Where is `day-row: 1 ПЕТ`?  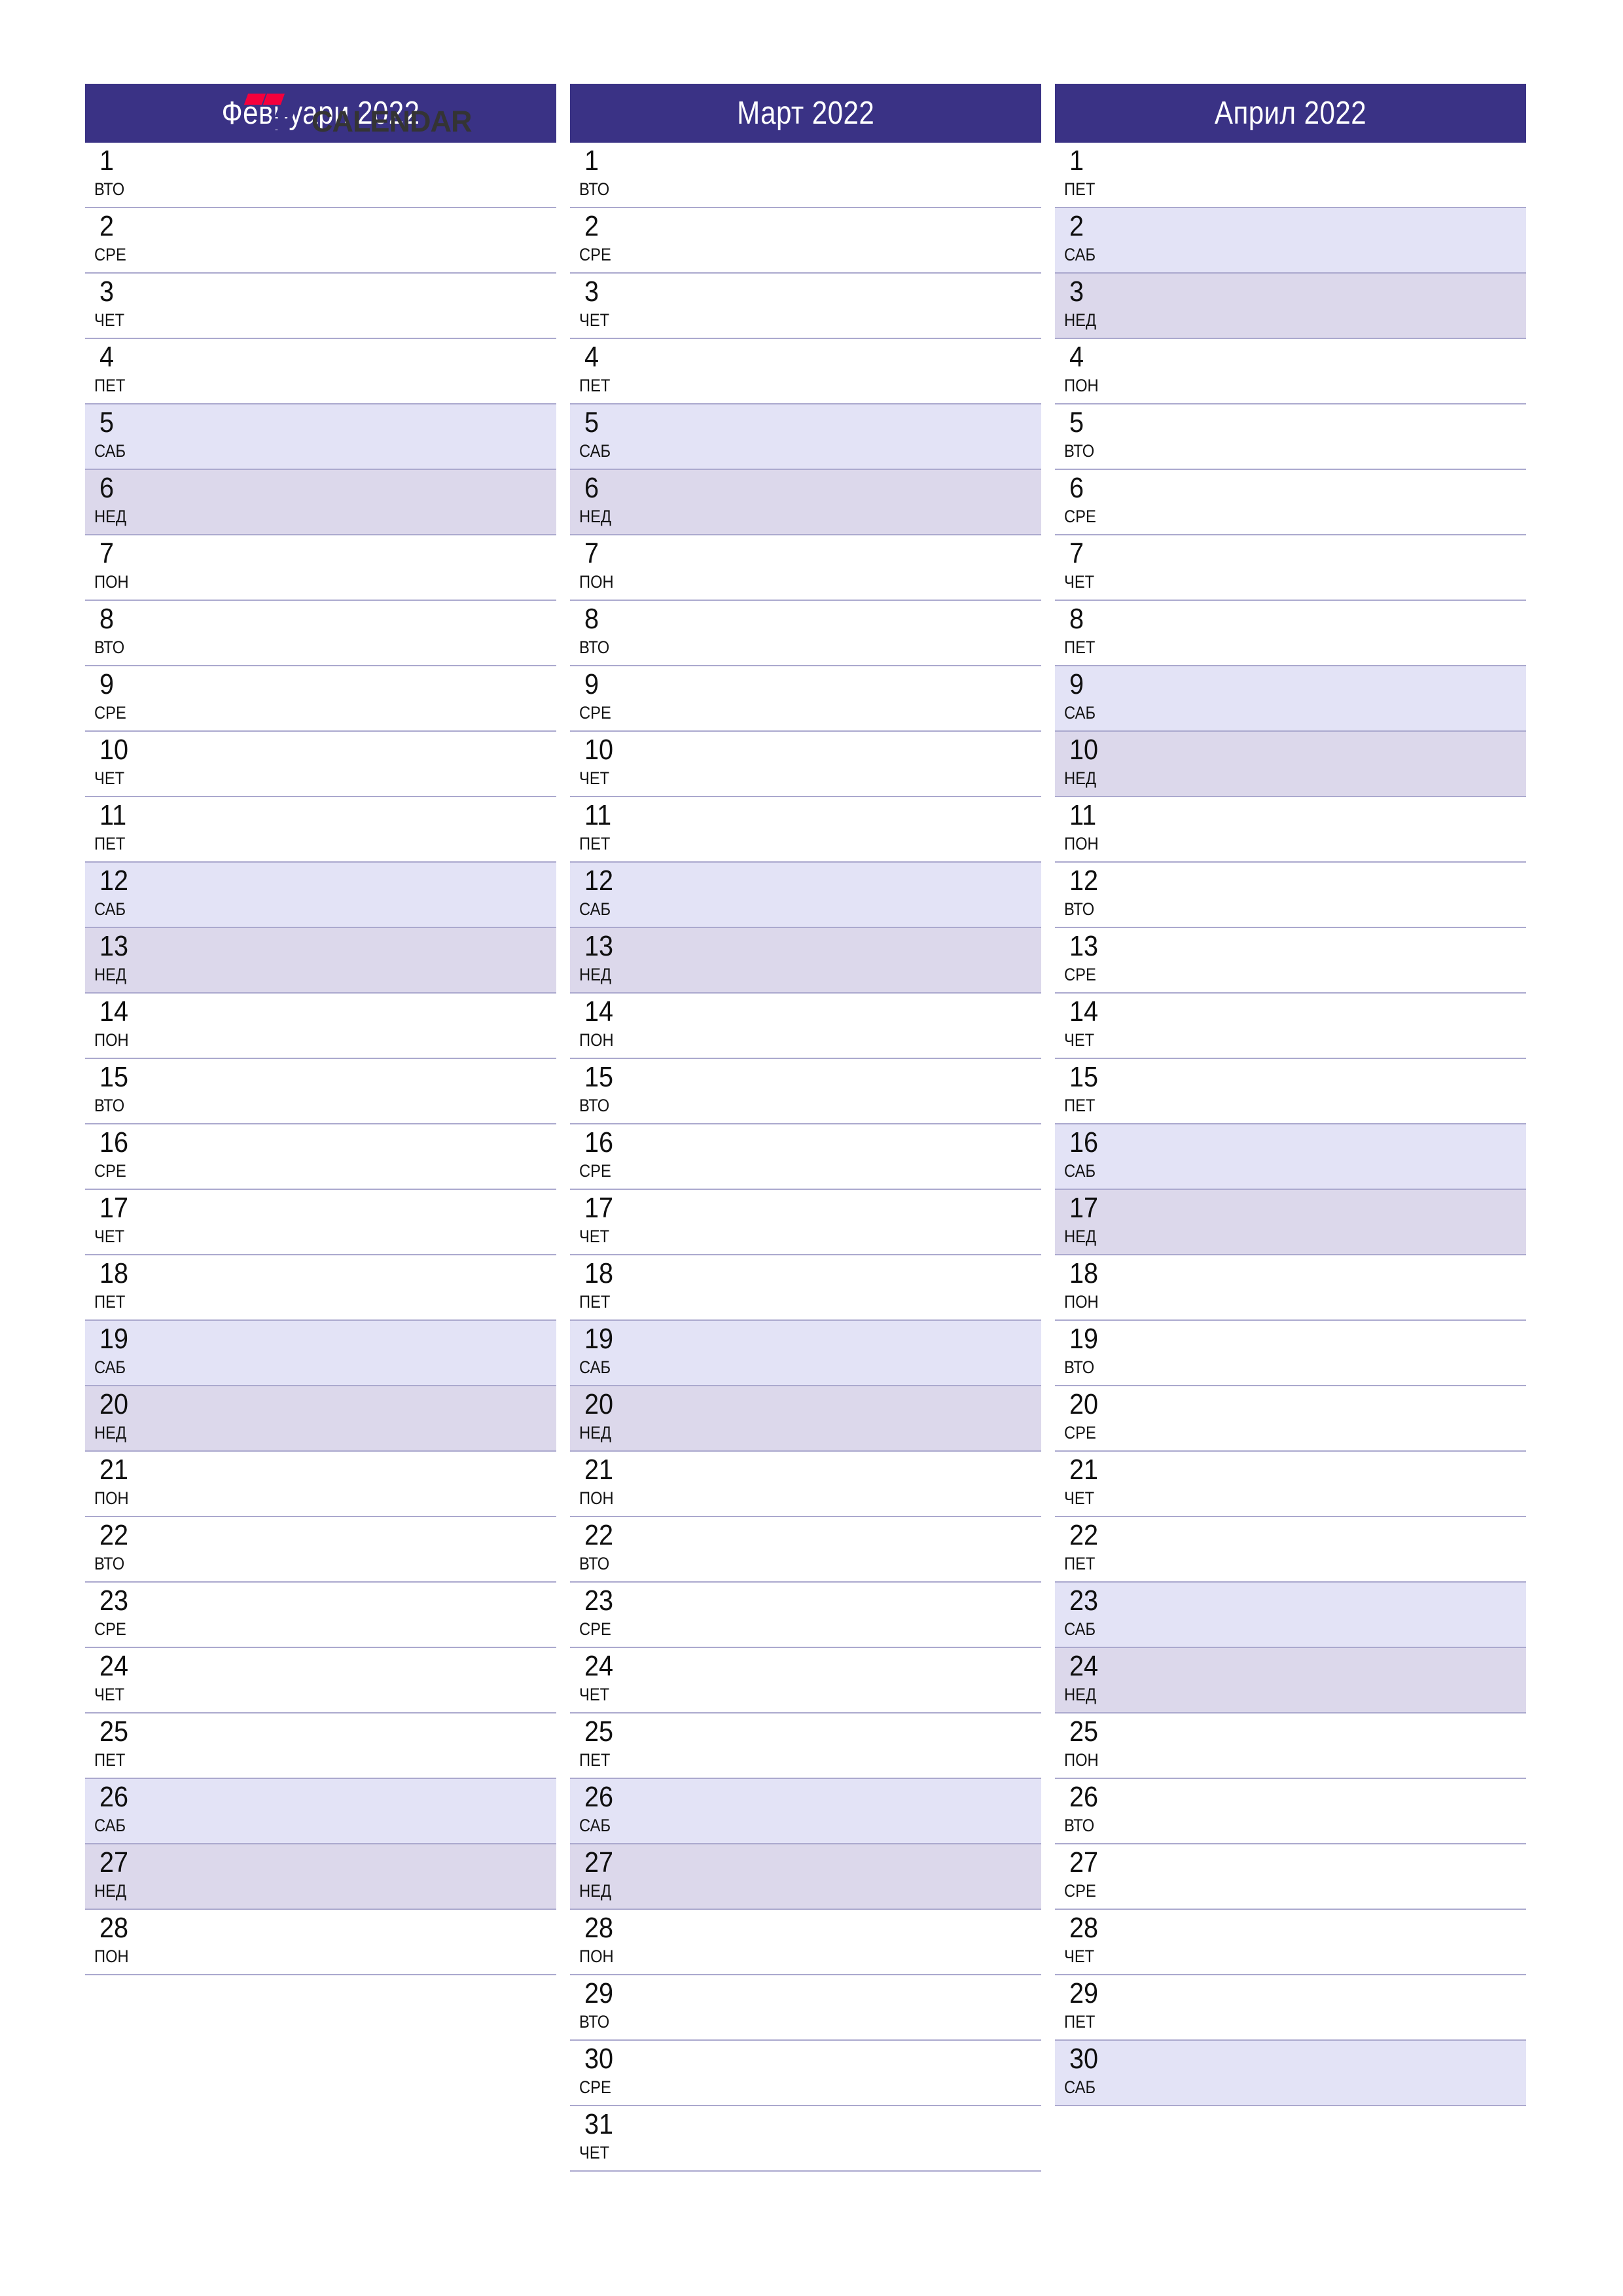 day-row: 1 ПЕТ is located at coordinates (1290, 175).